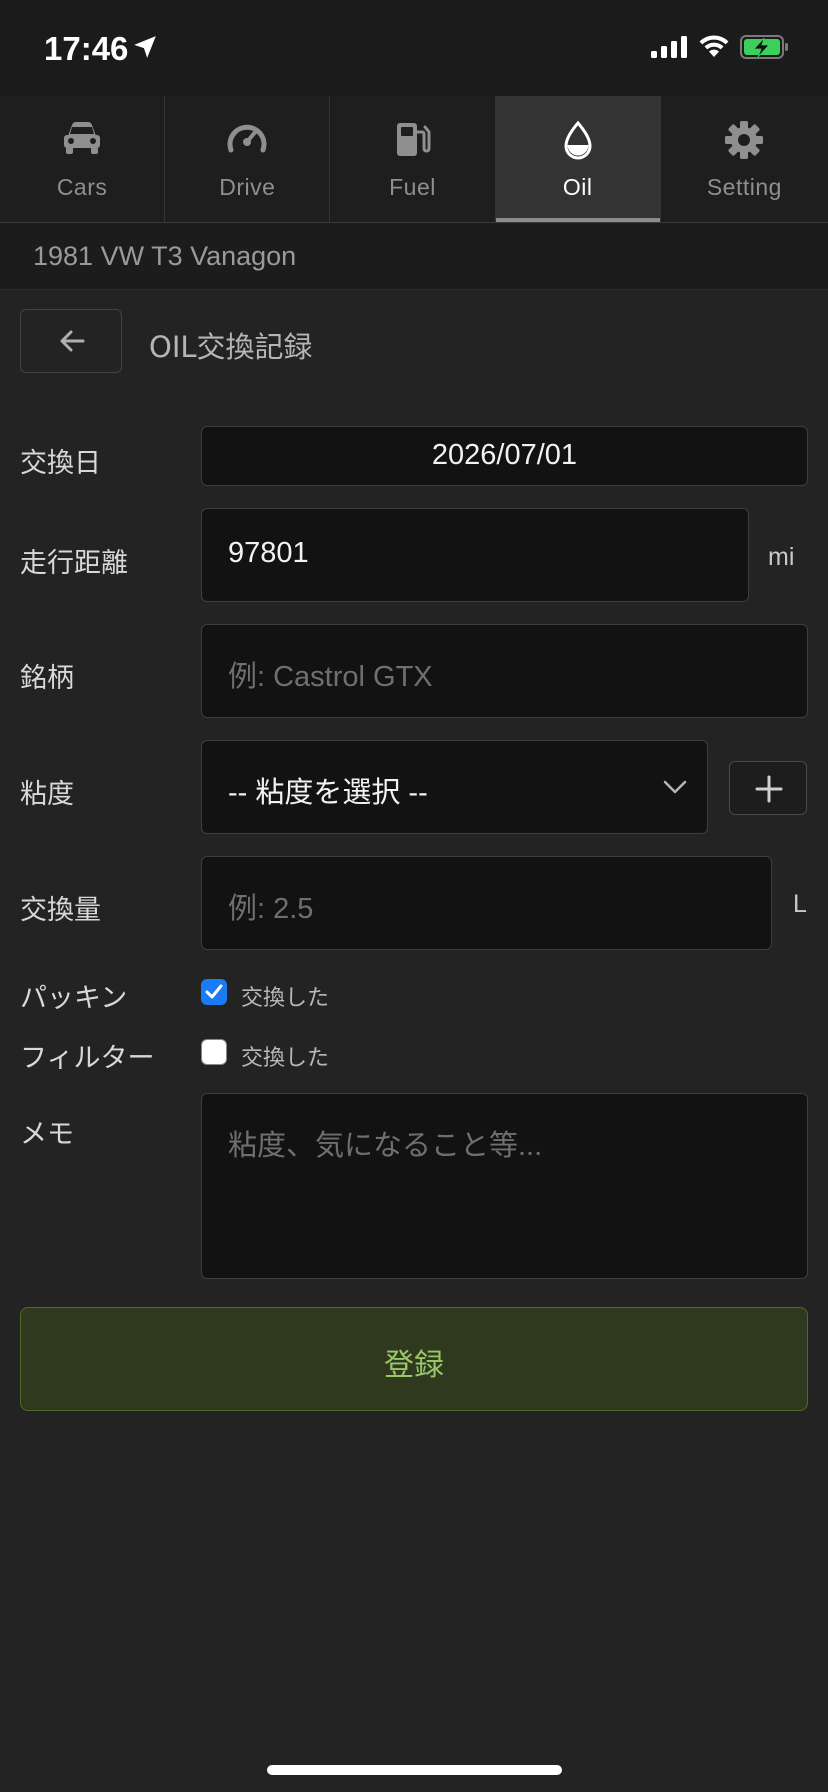 This screenshot has width=828, height=1792. I want to click on date-label: 交換日, so click(60, 463).